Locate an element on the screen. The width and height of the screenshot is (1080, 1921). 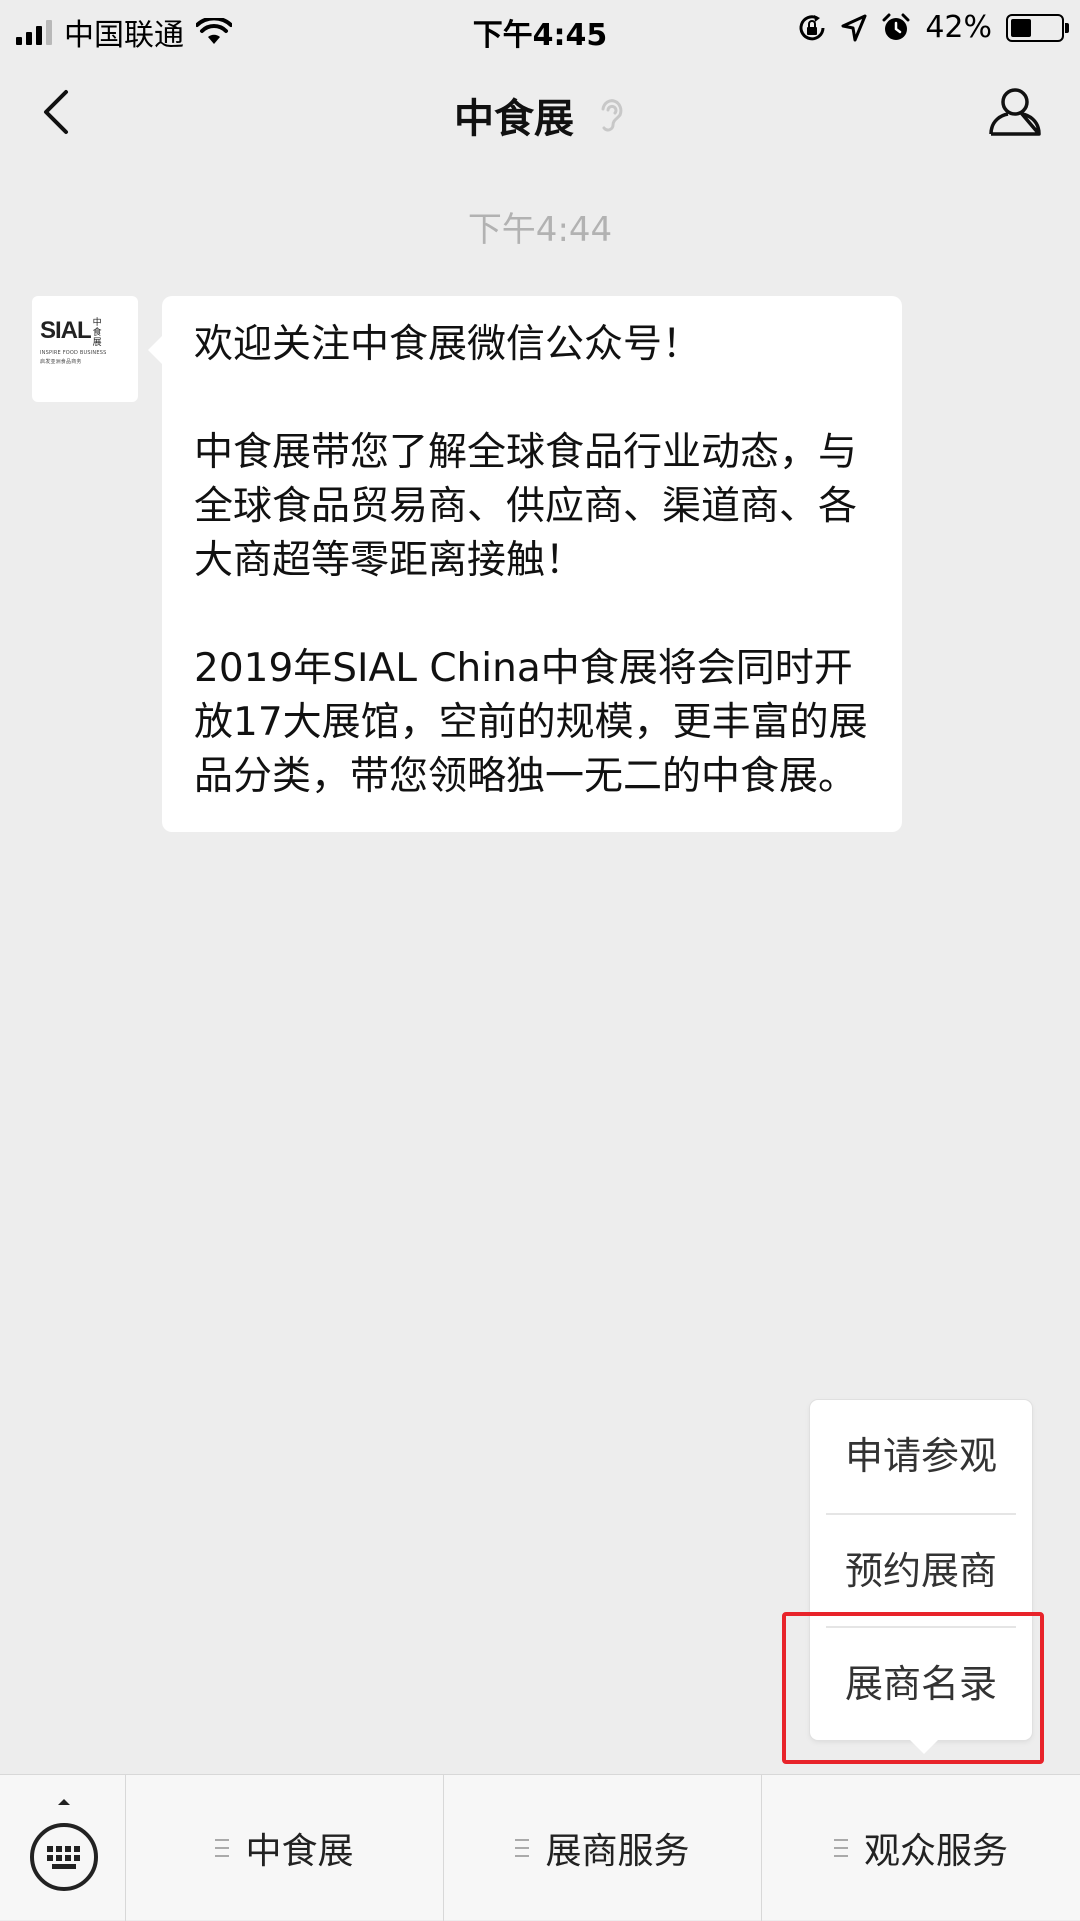
avatar: SIAL 中食展 INSPIRE FOOD BUSINESS 启发亚洲食品商务 is located at coordinates (85, 349).